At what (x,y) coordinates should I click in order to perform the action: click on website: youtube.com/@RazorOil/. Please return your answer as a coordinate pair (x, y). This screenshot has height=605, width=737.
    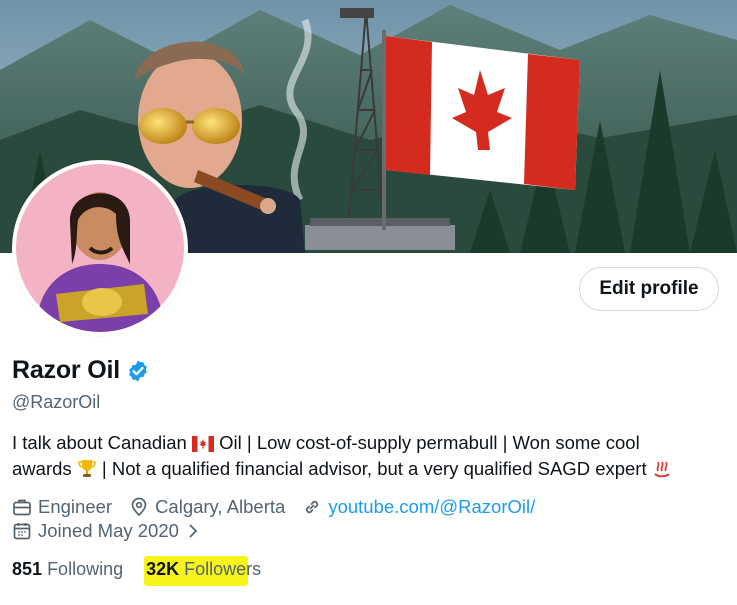
    Looking at the image, I should click on (418, 507).